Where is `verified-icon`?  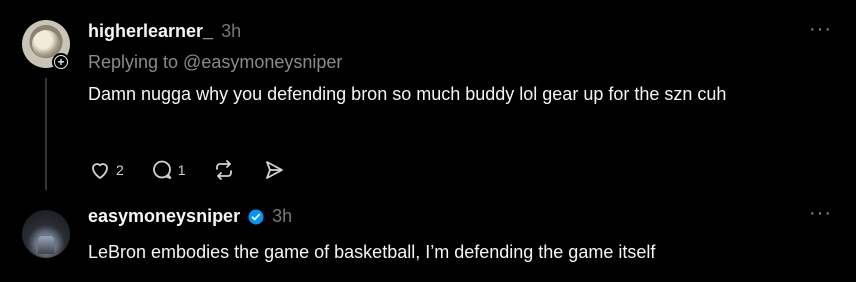 verified-icon is located at coordinates (256, 216).